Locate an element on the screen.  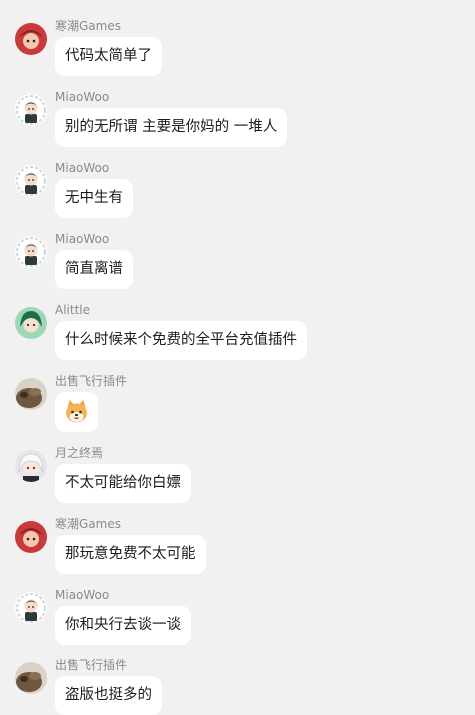
chat-message: MiaoWoo 简直离谱 is located at coordinates (237, 267).